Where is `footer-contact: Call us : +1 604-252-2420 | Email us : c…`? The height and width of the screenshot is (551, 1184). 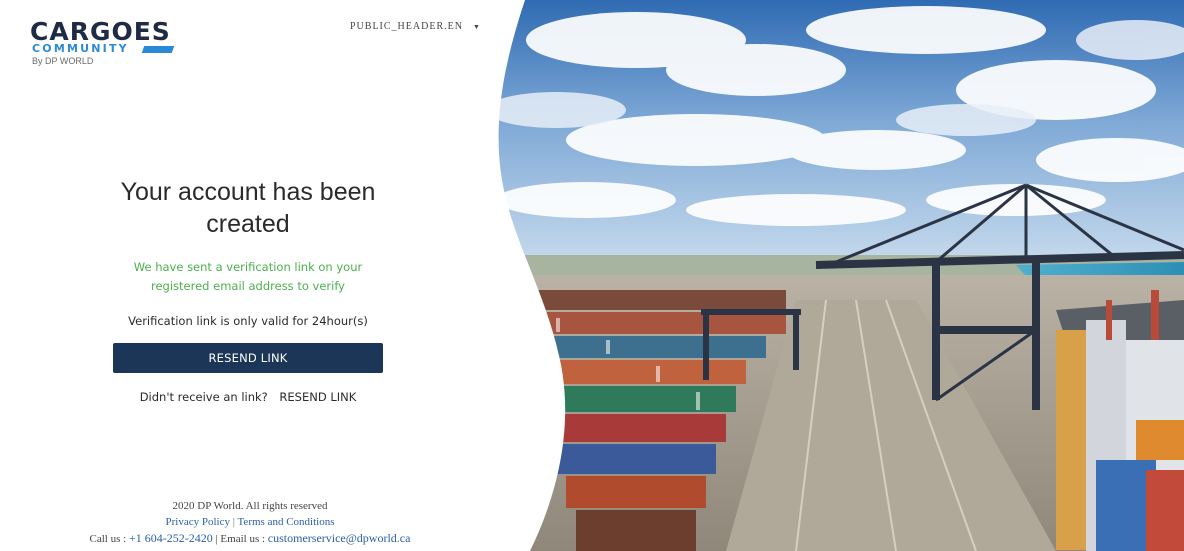
footer-contact: Call us : +1 604-252-2420 | Email us : c… is located at coordinates (250, 538).